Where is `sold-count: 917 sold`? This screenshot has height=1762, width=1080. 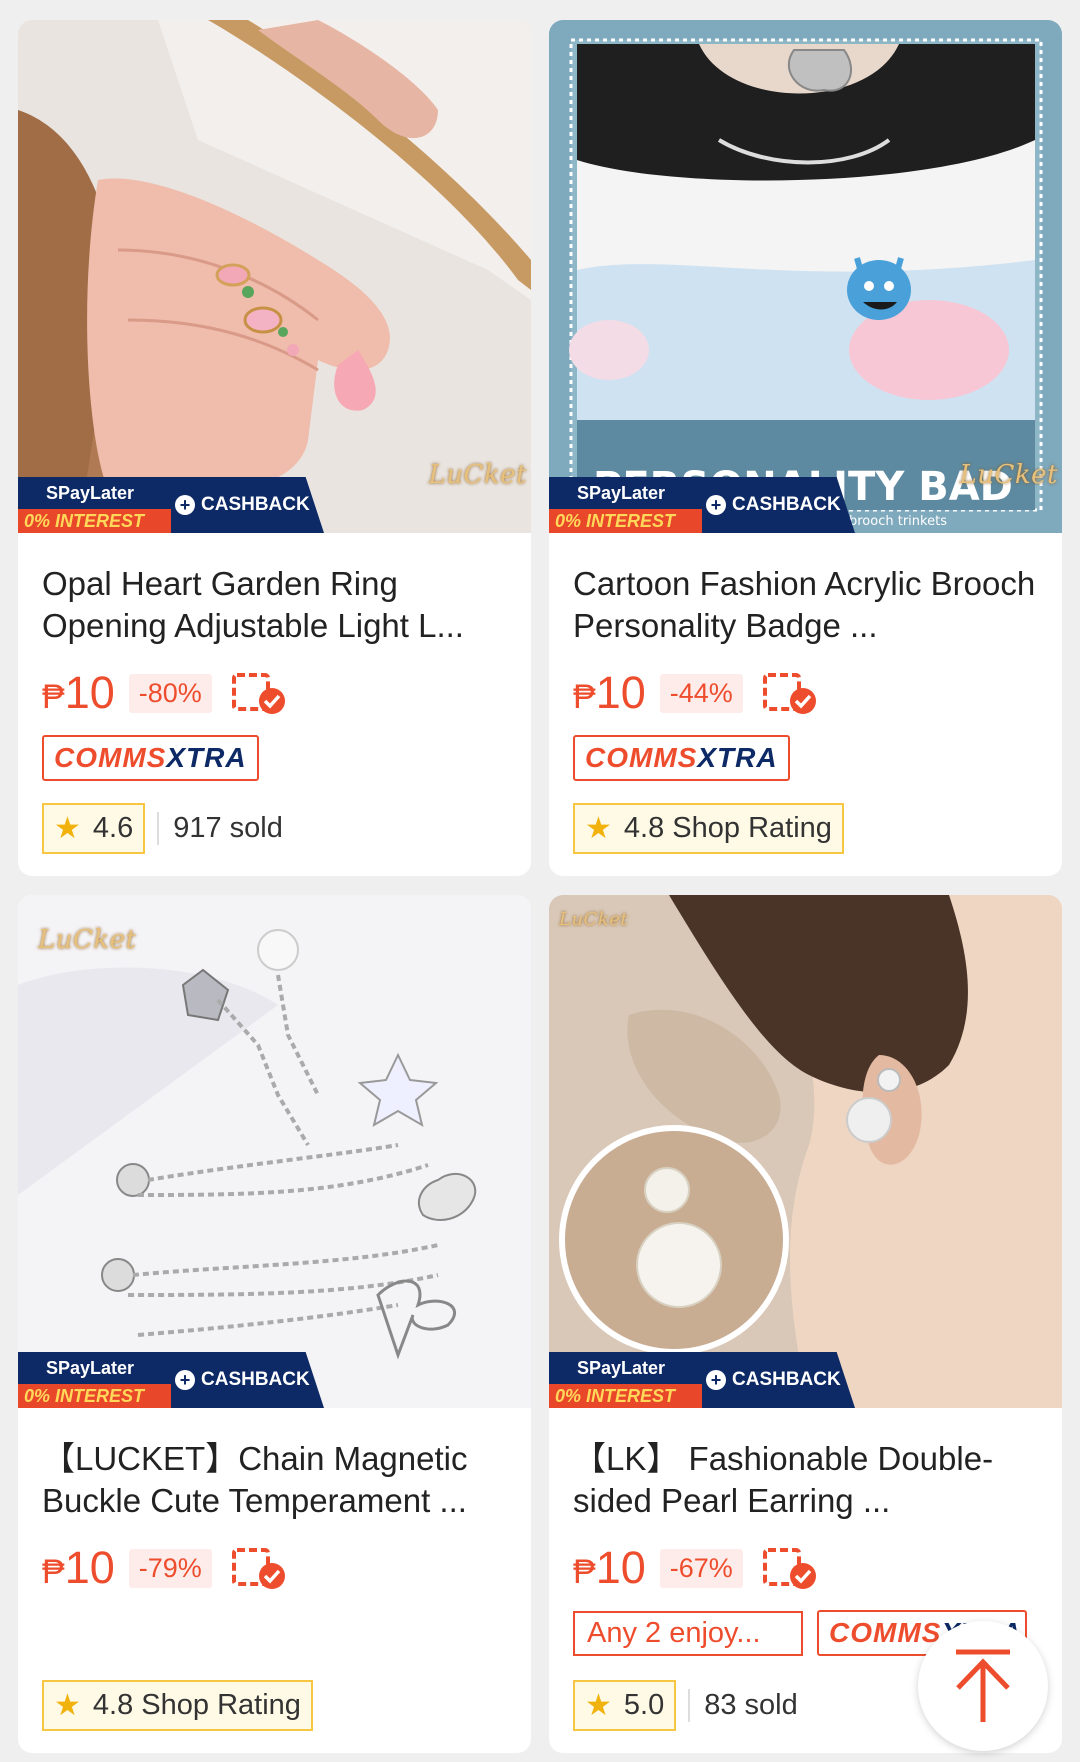 sold-count: 917 sold is located at coordinates (220, 828).